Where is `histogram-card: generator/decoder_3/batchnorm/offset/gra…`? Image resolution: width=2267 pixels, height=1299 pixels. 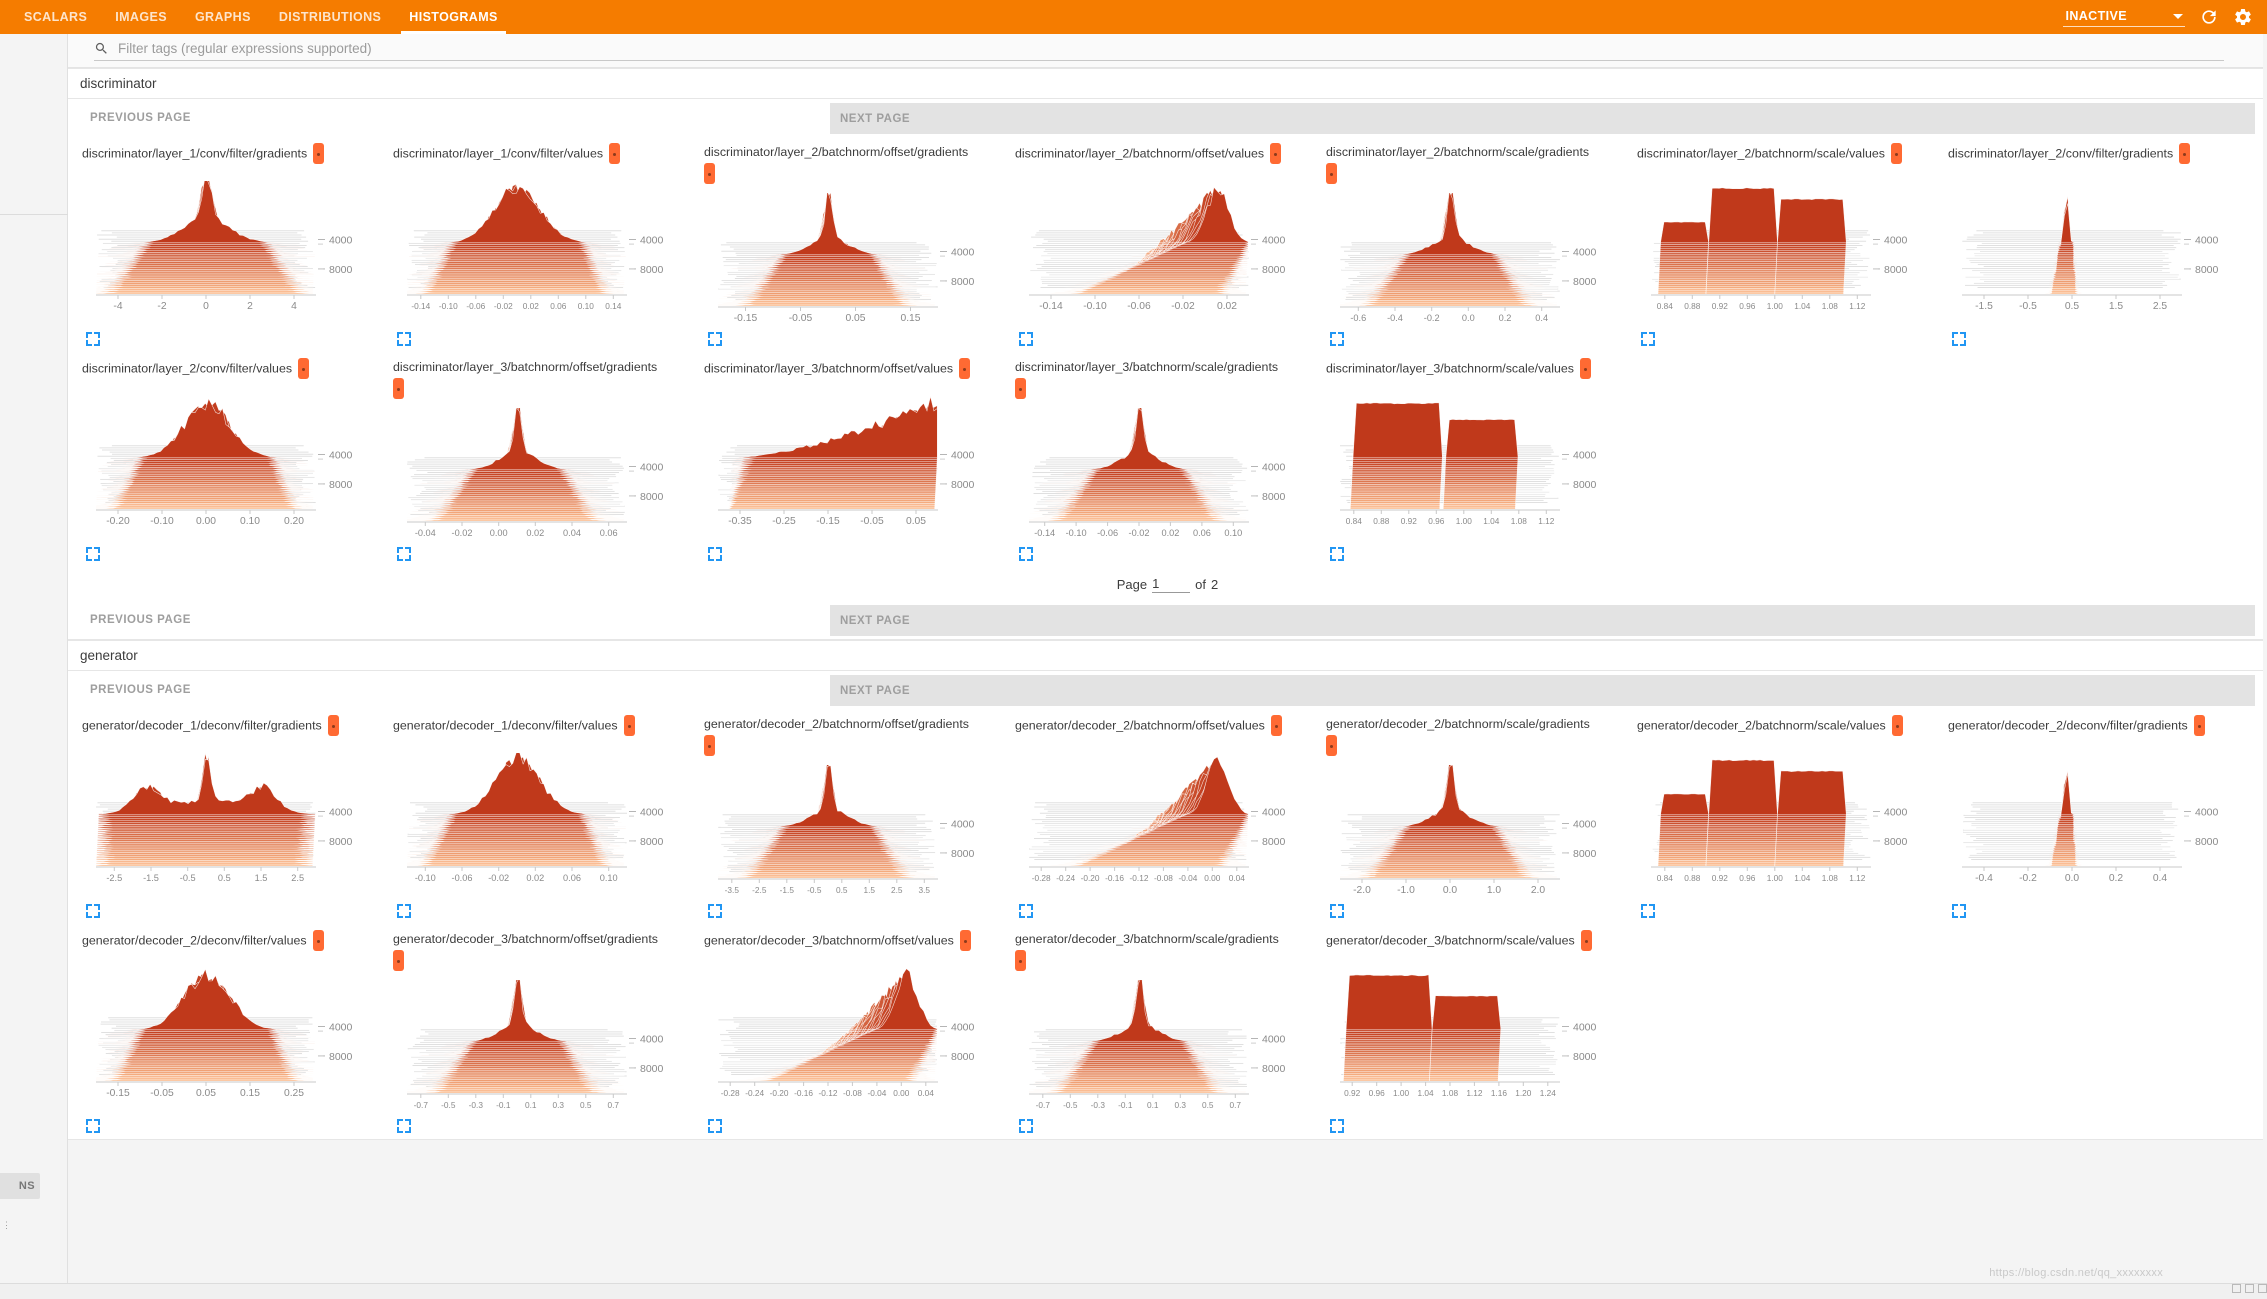
histogram-card: generator/decoder_3/batchnorm/offset/gra… is located at coordinates (540, 1031).